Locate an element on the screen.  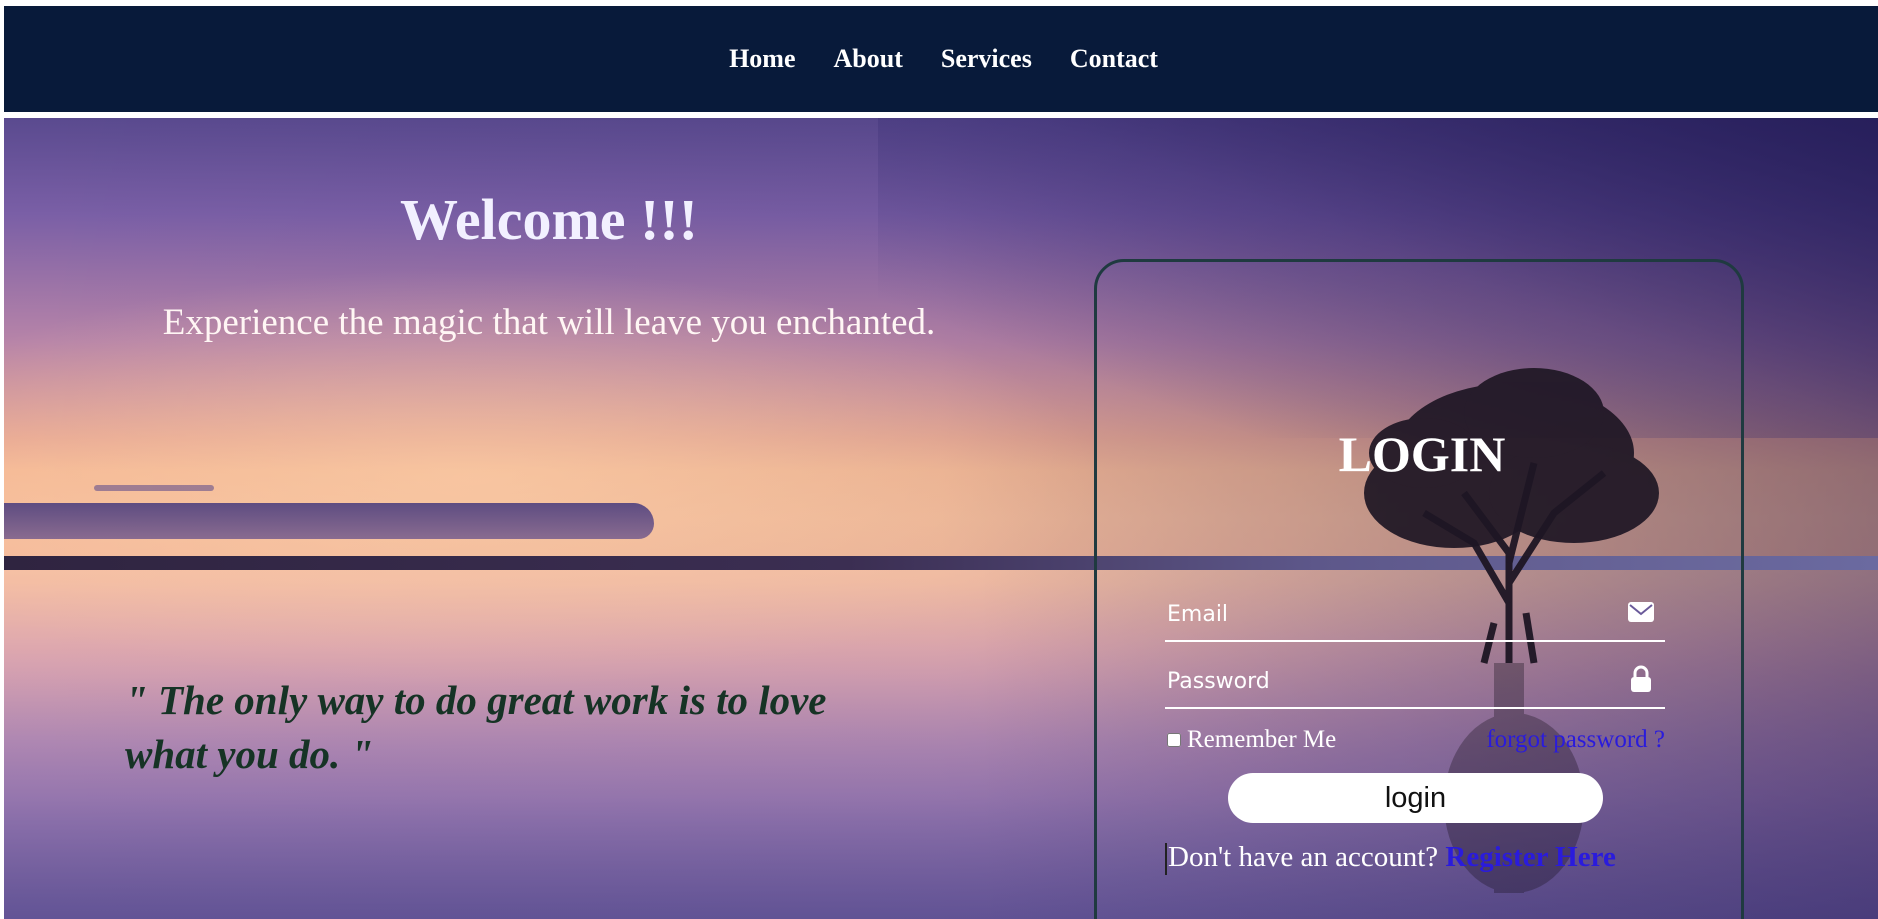
email-input is located at coordinates (1387, 614).